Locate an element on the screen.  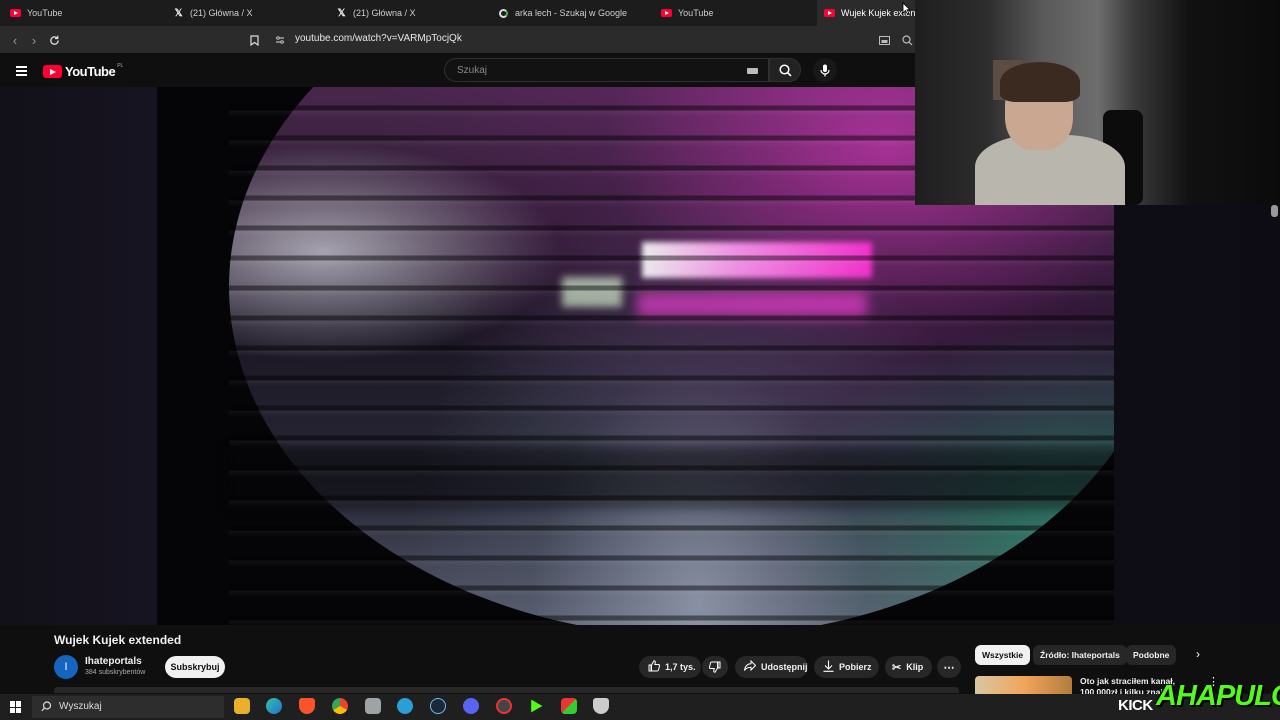
dislike-button is located at coordinates (715, 667).